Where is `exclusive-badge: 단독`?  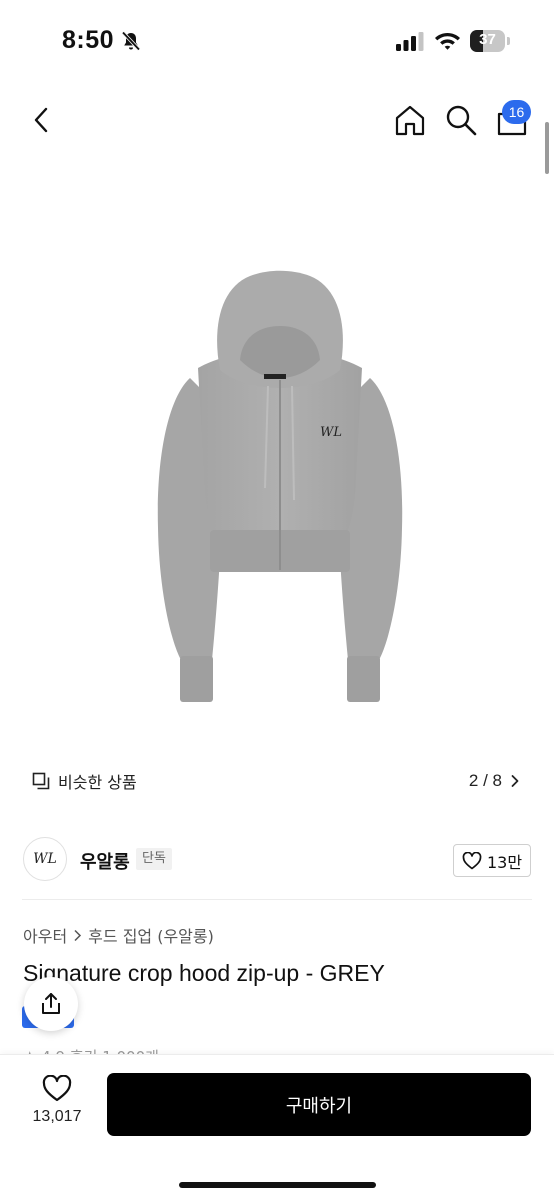
exclusive-badge: 단독 is located at coordinates (154, 859).